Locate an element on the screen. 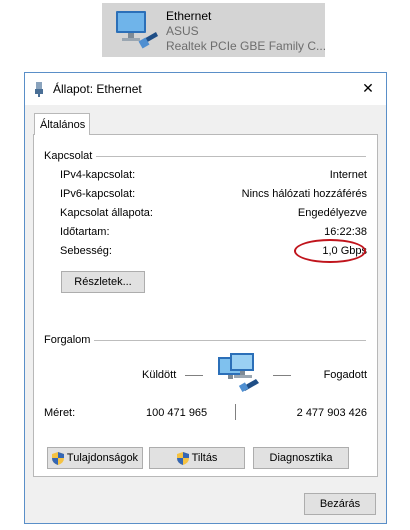 This screenshot has width=410, height=530. activity-group-divider is located at coordinates (230, 340).